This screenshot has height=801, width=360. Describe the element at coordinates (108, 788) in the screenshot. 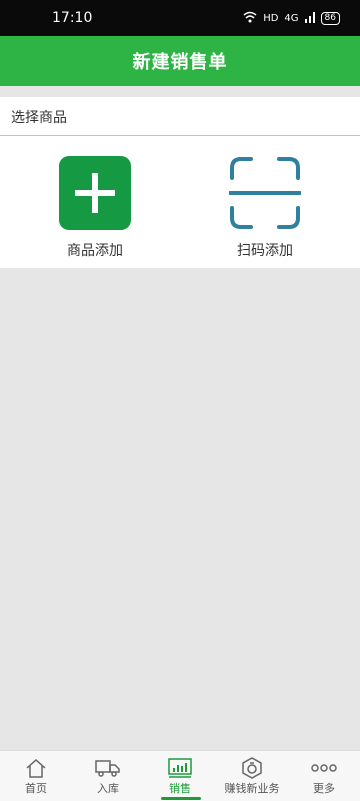

I see `nav-label-stock-in: 入库` at that location.